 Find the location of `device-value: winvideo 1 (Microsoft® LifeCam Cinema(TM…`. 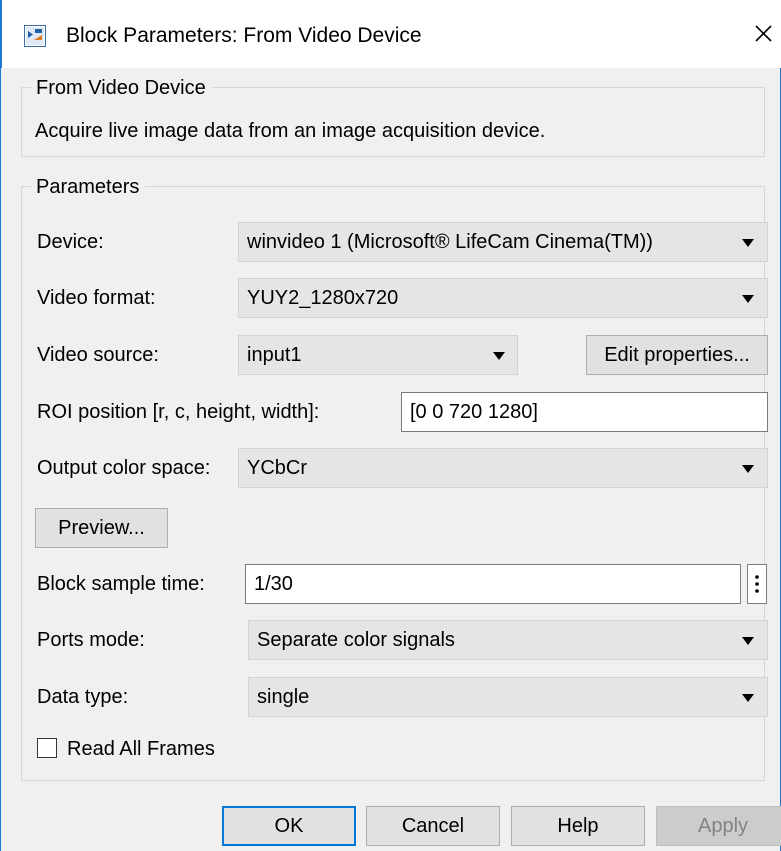

device-value: winvideo 1 (Microsoft® LifeCam Cinema(TM… is located at coordinates (450, 242).